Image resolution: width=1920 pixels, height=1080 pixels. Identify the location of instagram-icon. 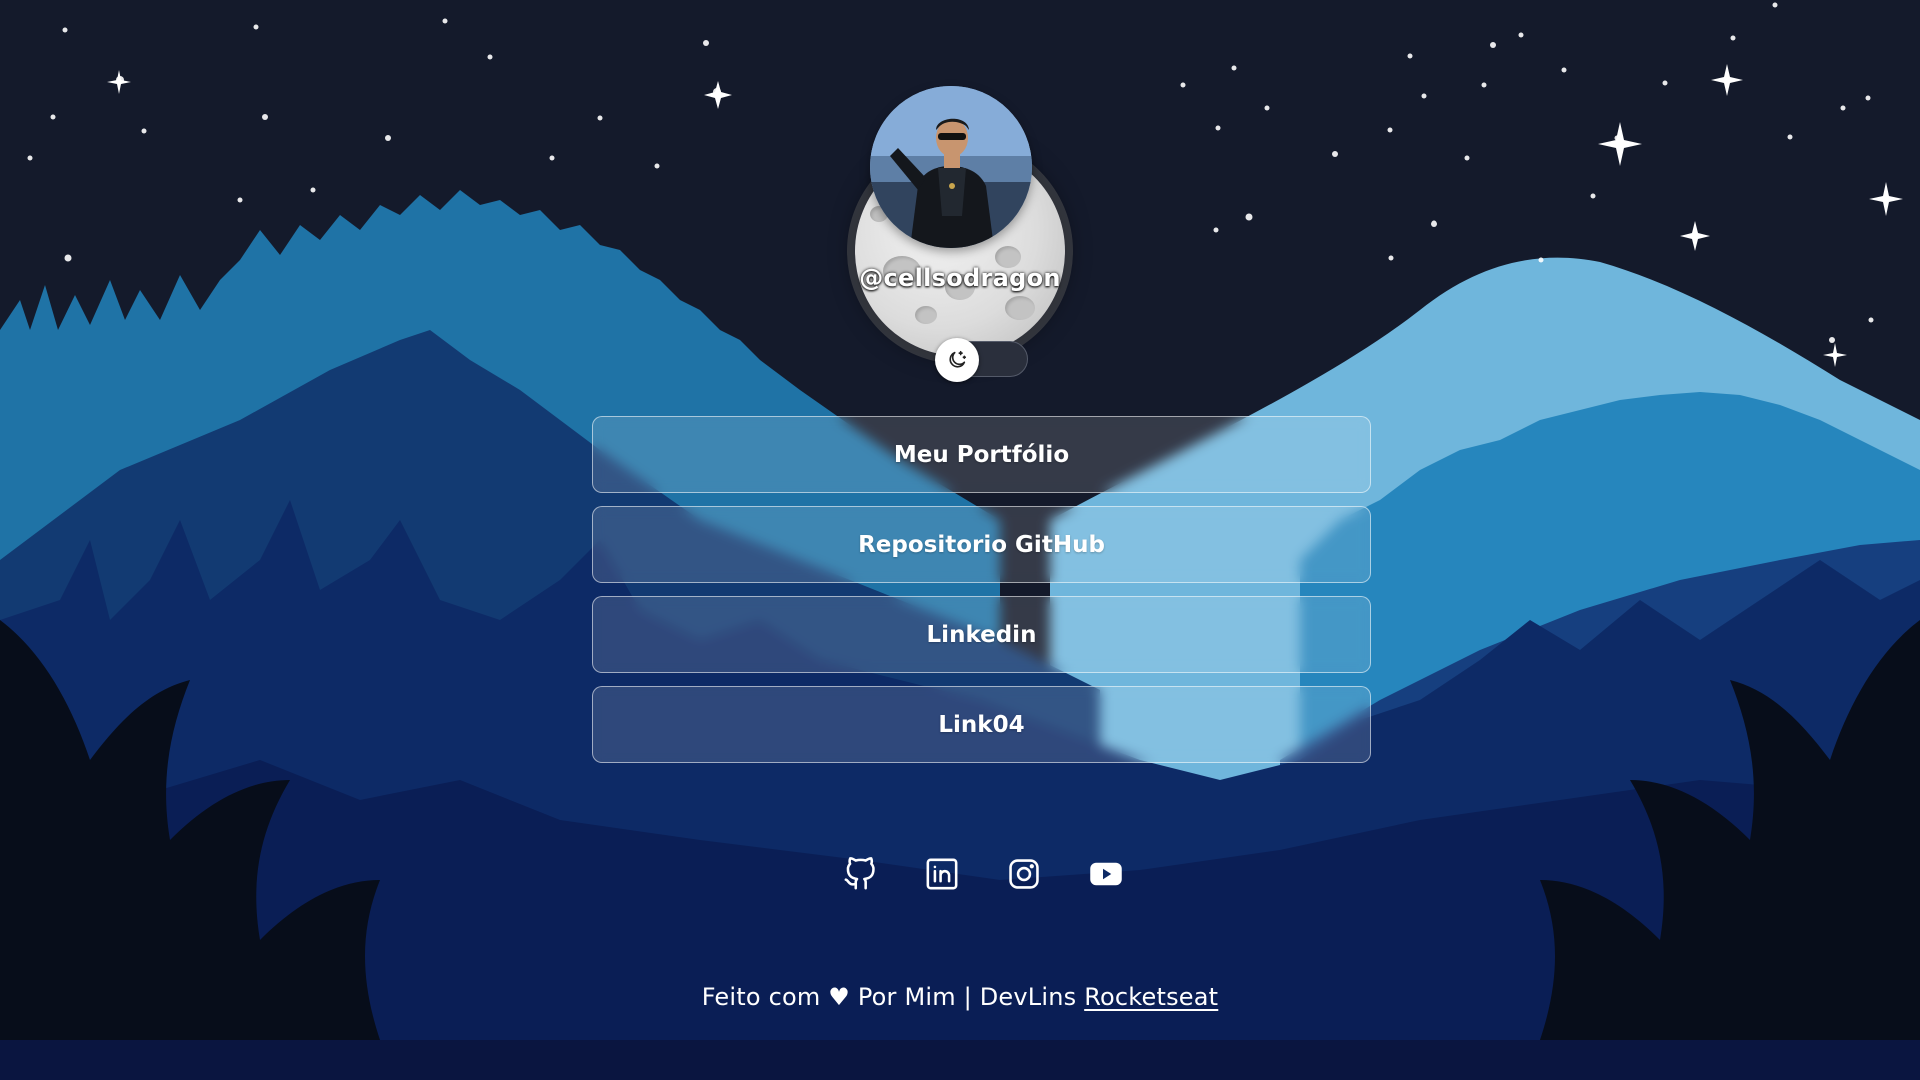
(1024, 874).